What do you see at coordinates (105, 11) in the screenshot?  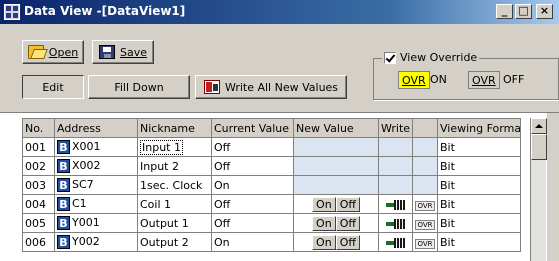 I see `window-title: Data View -[DataView1]` at bounding box center [105, 11].